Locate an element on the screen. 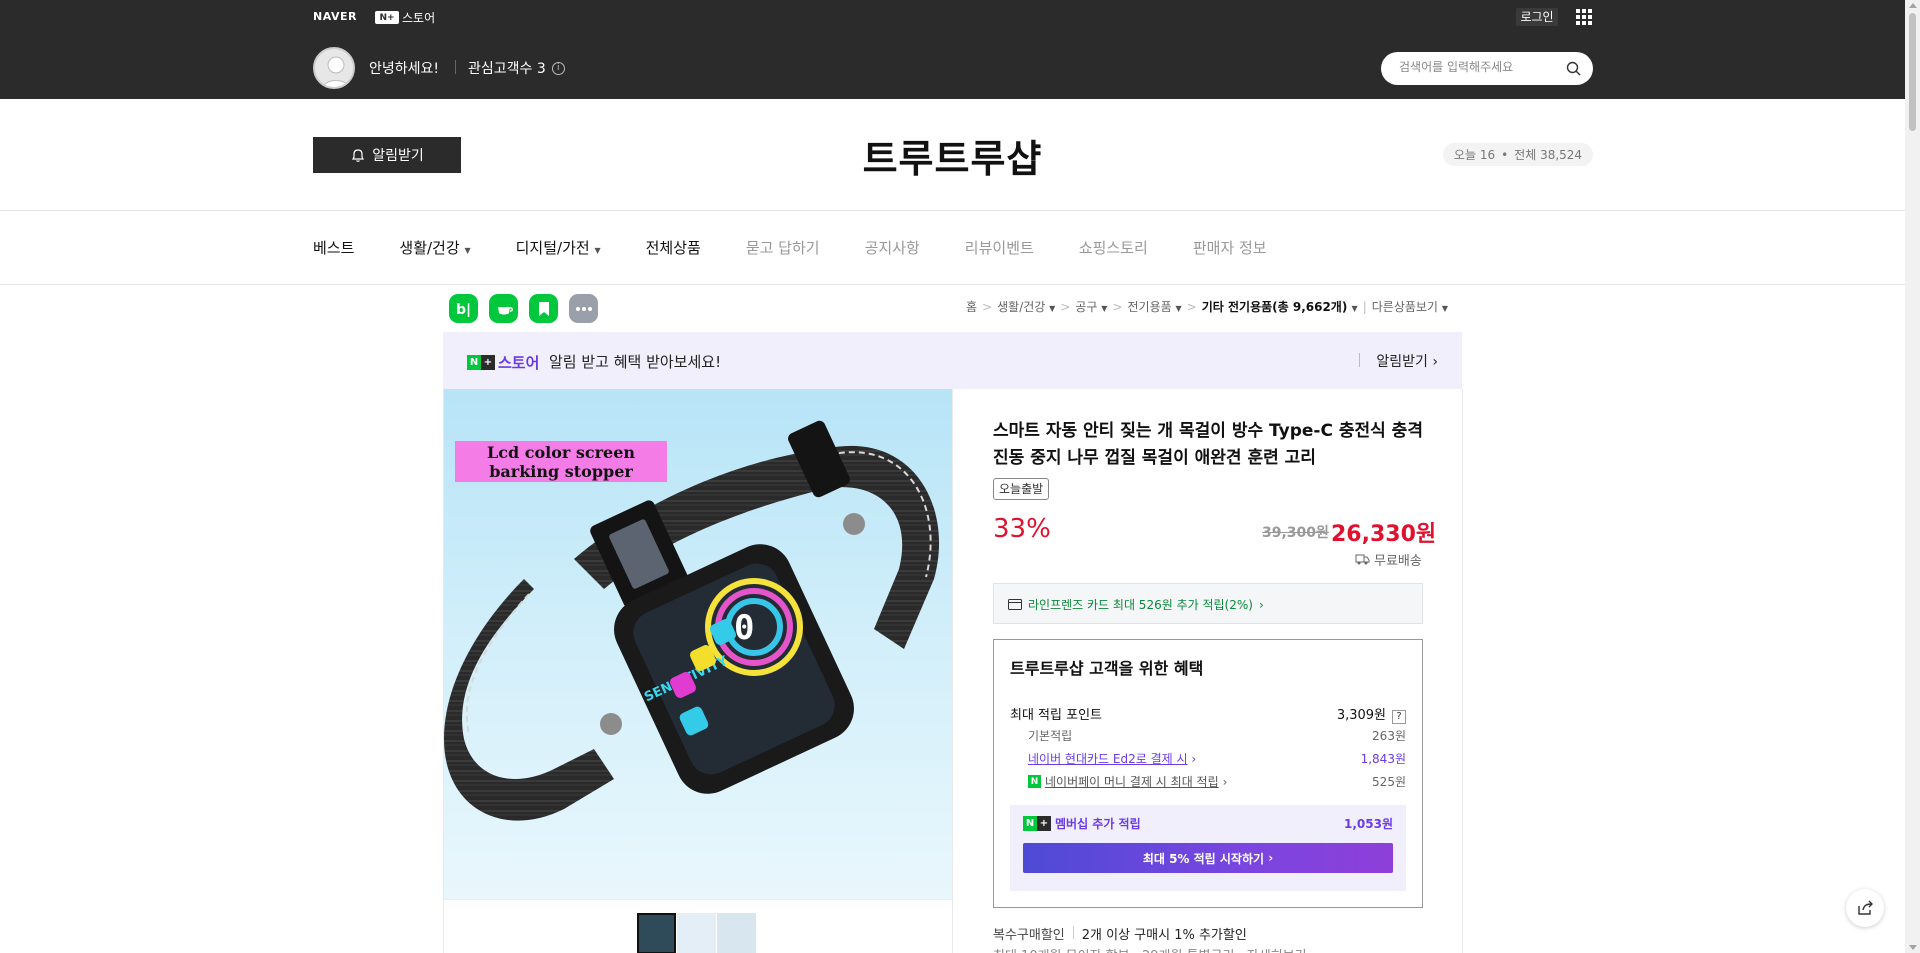 The image size is (1920, 953). nav-item-digital: 디지털/가전 ▼ is located at coordinates (558, 247).